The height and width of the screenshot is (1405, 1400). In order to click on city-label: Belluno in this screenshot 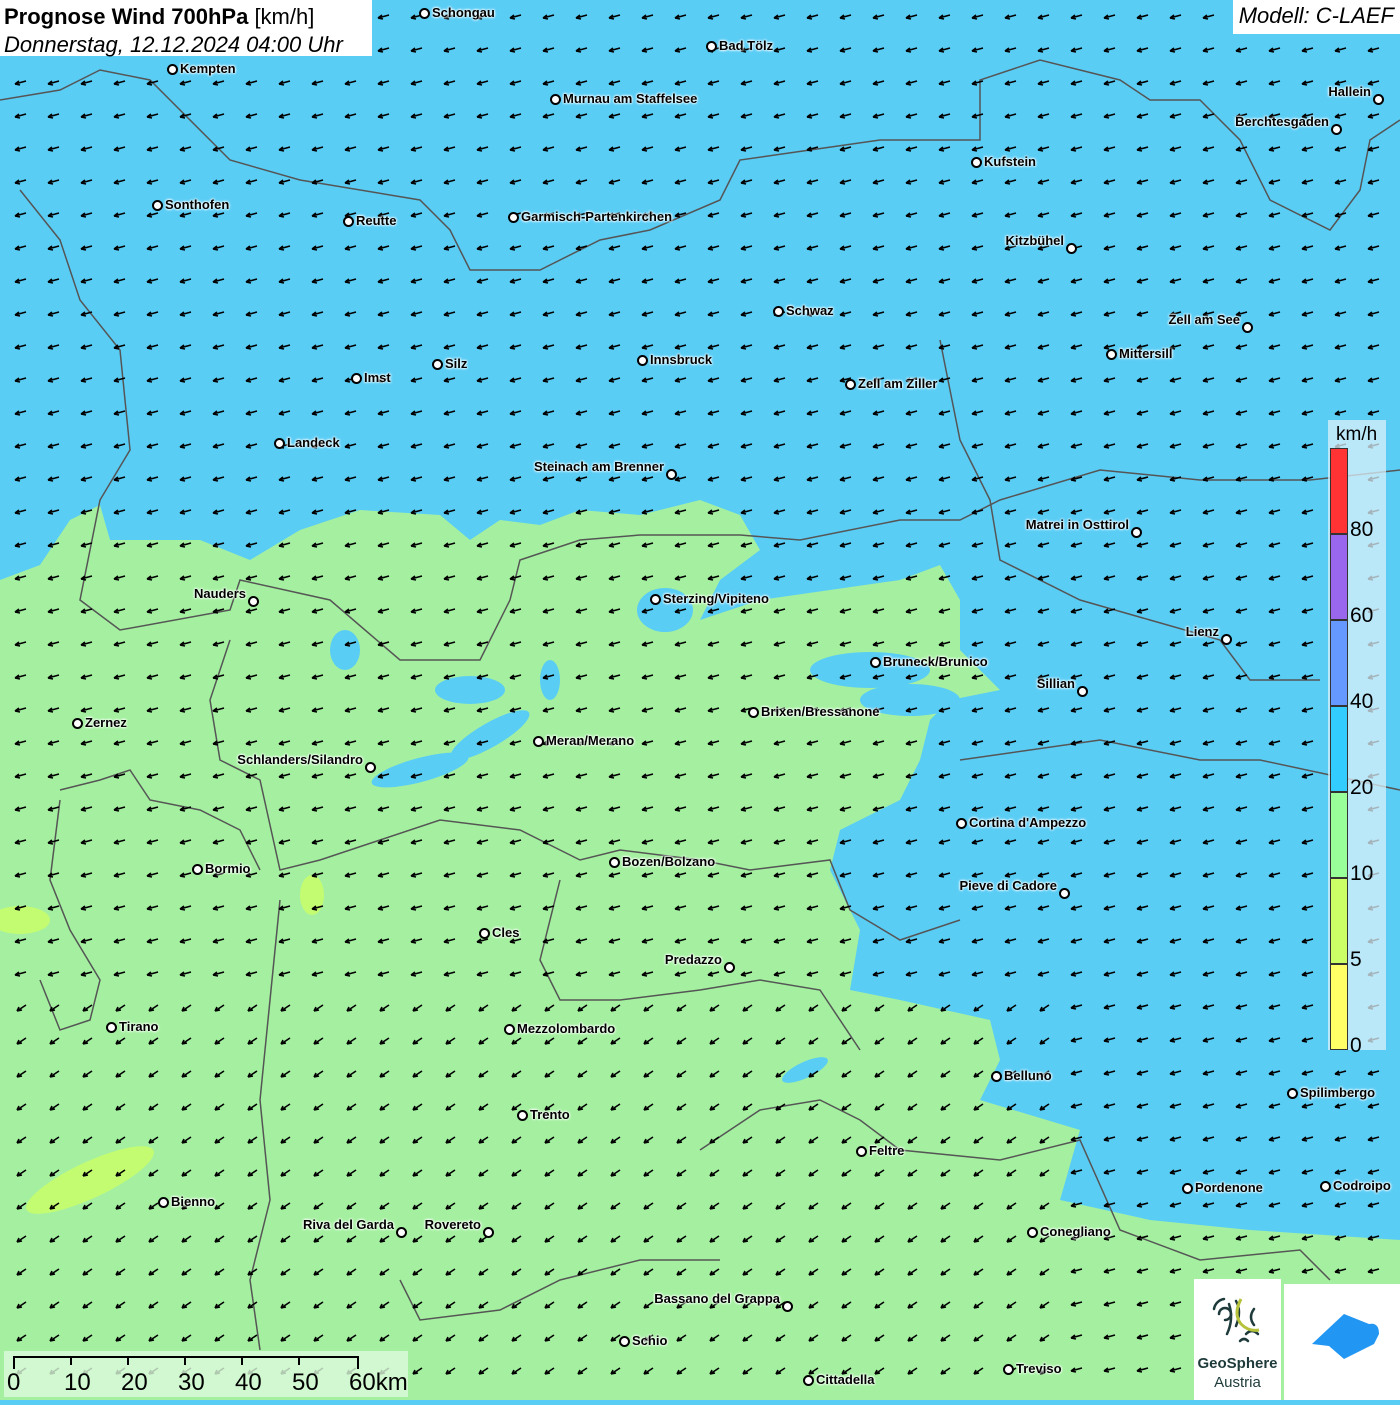, I will do `click(1028, 1075)`.